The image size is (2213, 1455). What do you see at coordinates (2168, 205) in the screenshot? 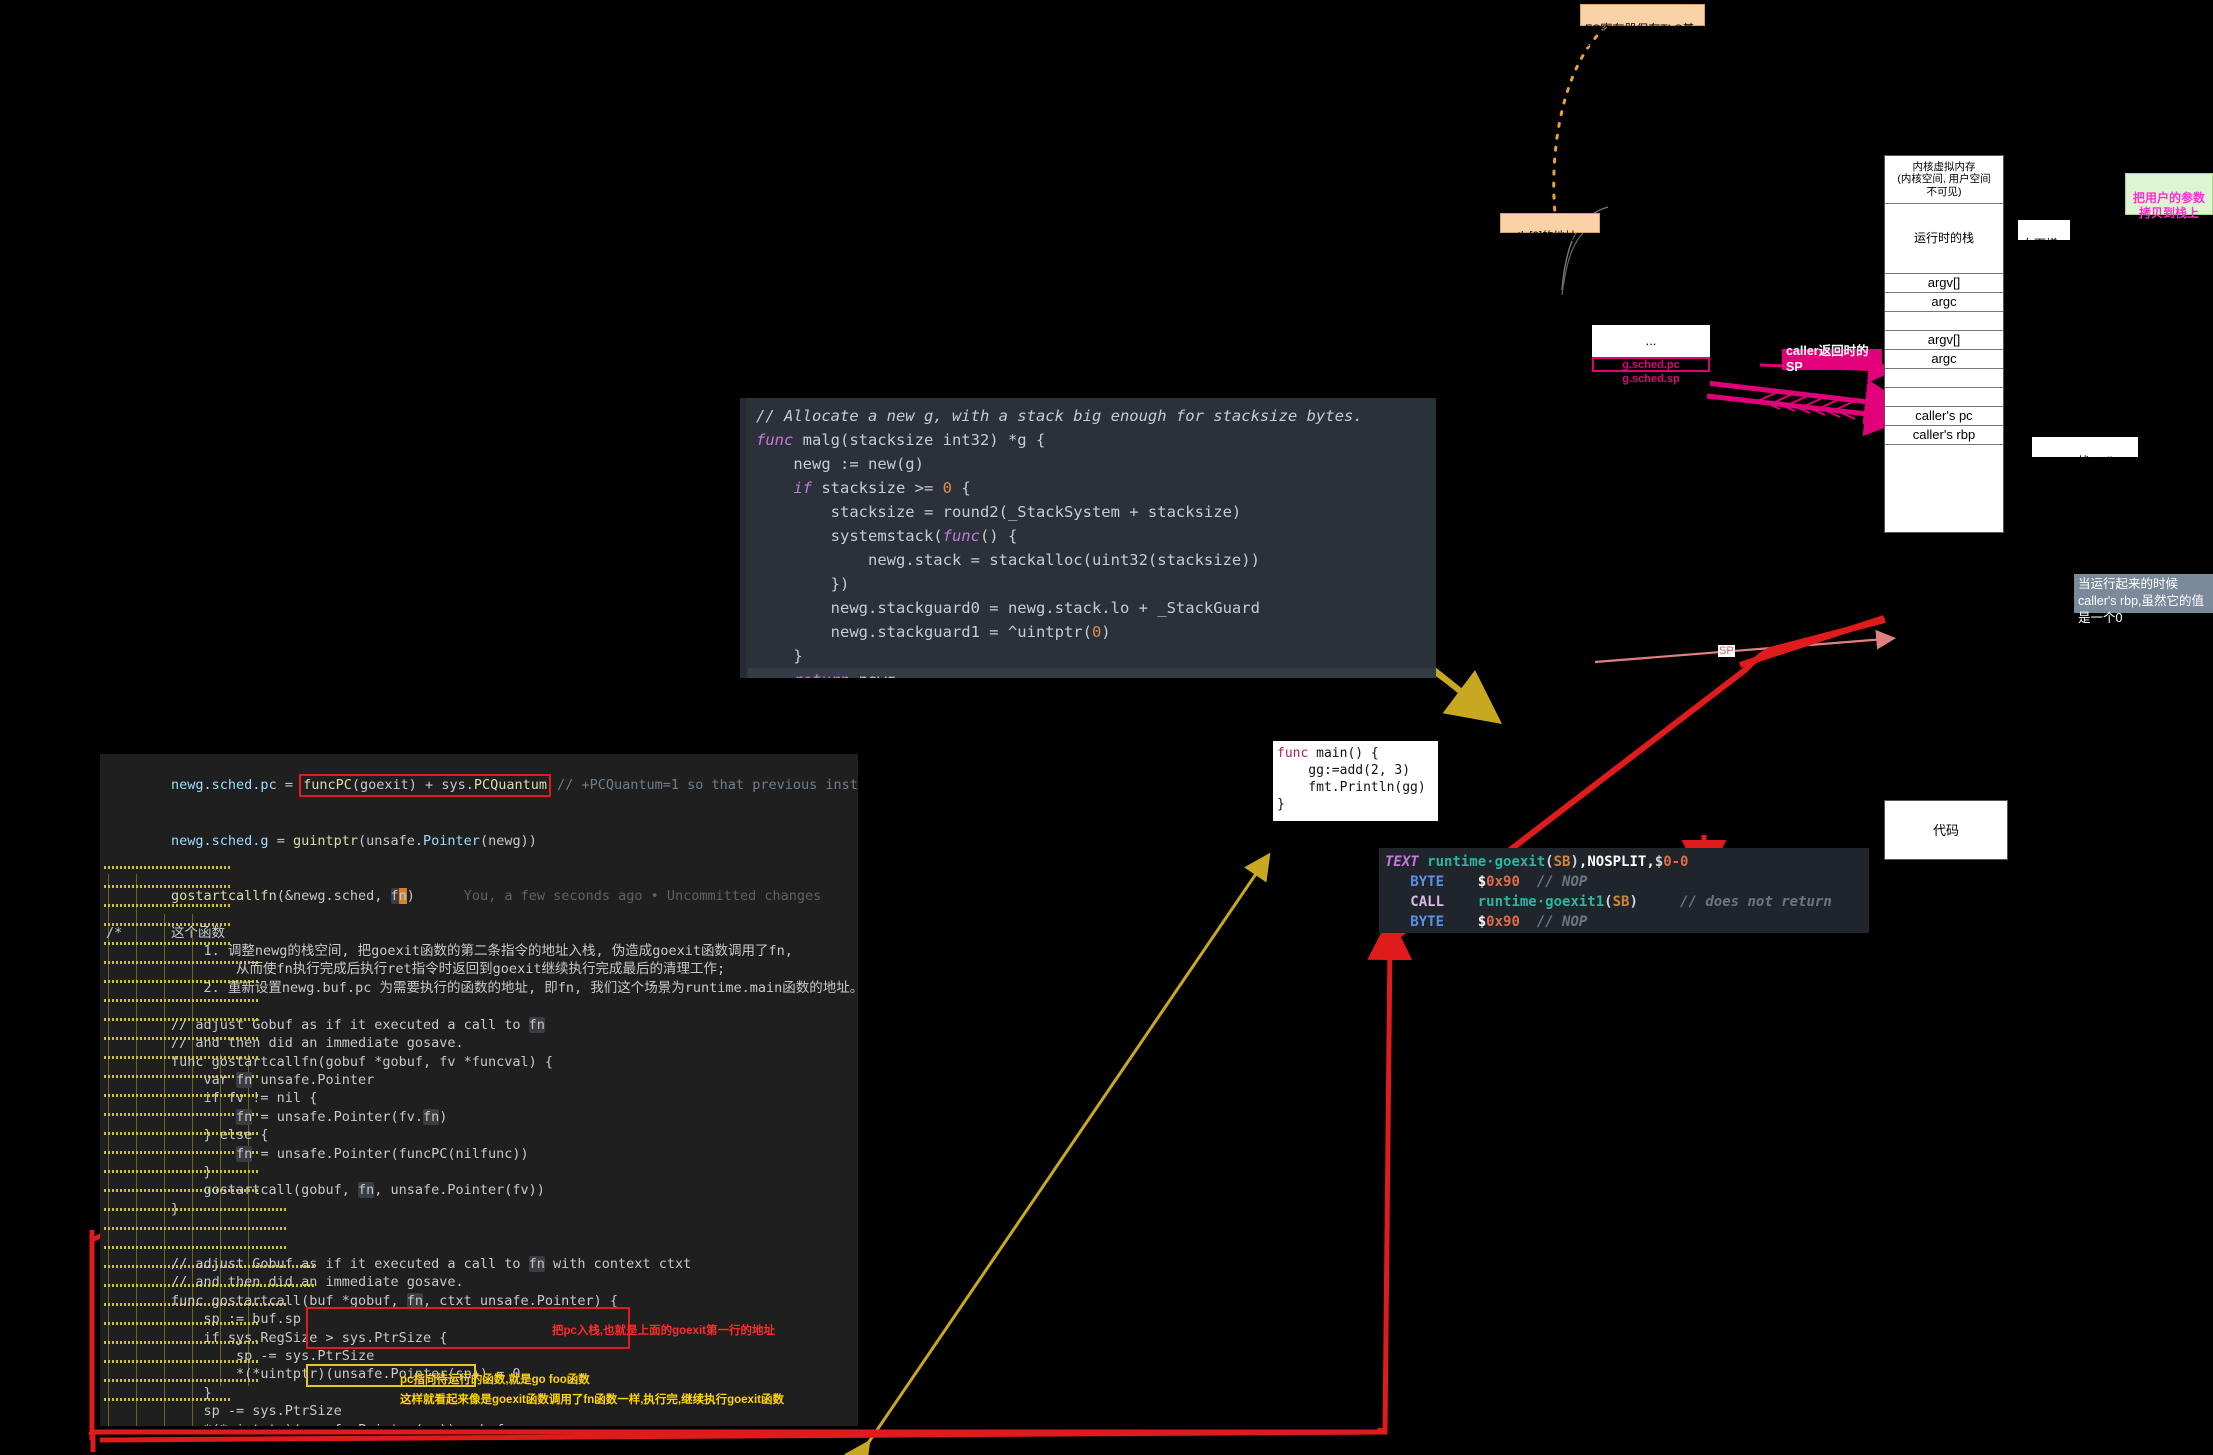
I see `note-copy-args-label: 把用户的参数 拷贝到栈上` at bounding box center [2168, 205].